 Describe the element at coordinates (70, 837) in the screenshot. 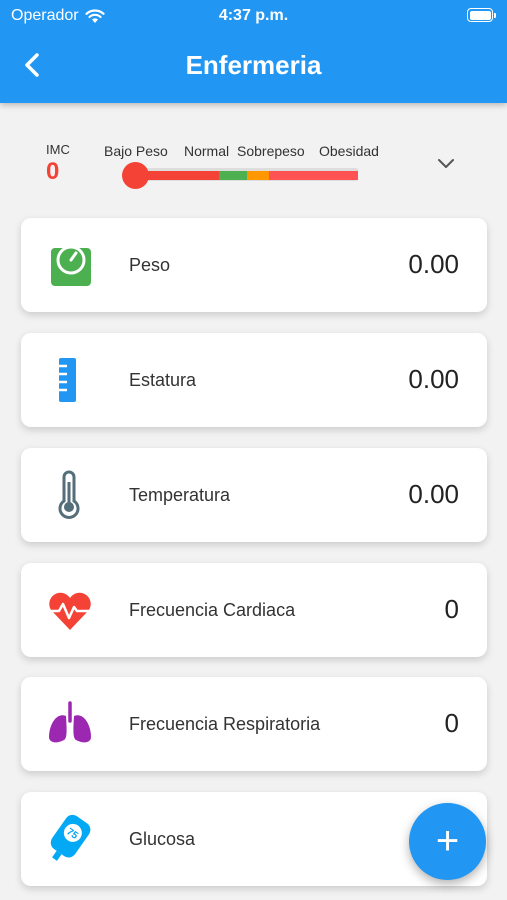

I see `glucose-meter-icon: 75` at that location.